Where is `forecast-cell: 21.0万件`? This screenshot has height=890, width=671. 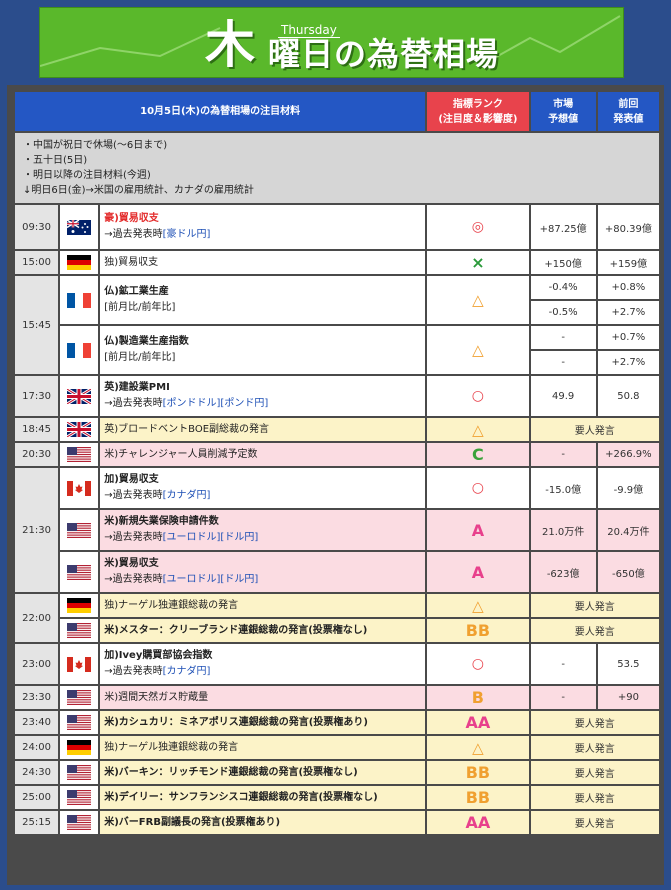 forecast-cell: 21.0万件 is located at coordinates (563, 530).